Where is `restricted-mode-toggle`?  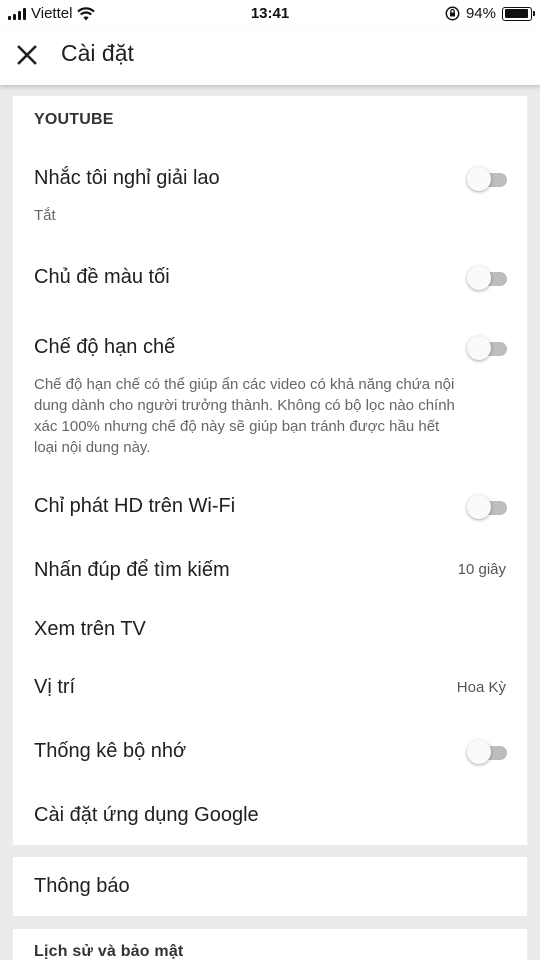 restricted-mode-toggle is located at coordinates (487, 348).